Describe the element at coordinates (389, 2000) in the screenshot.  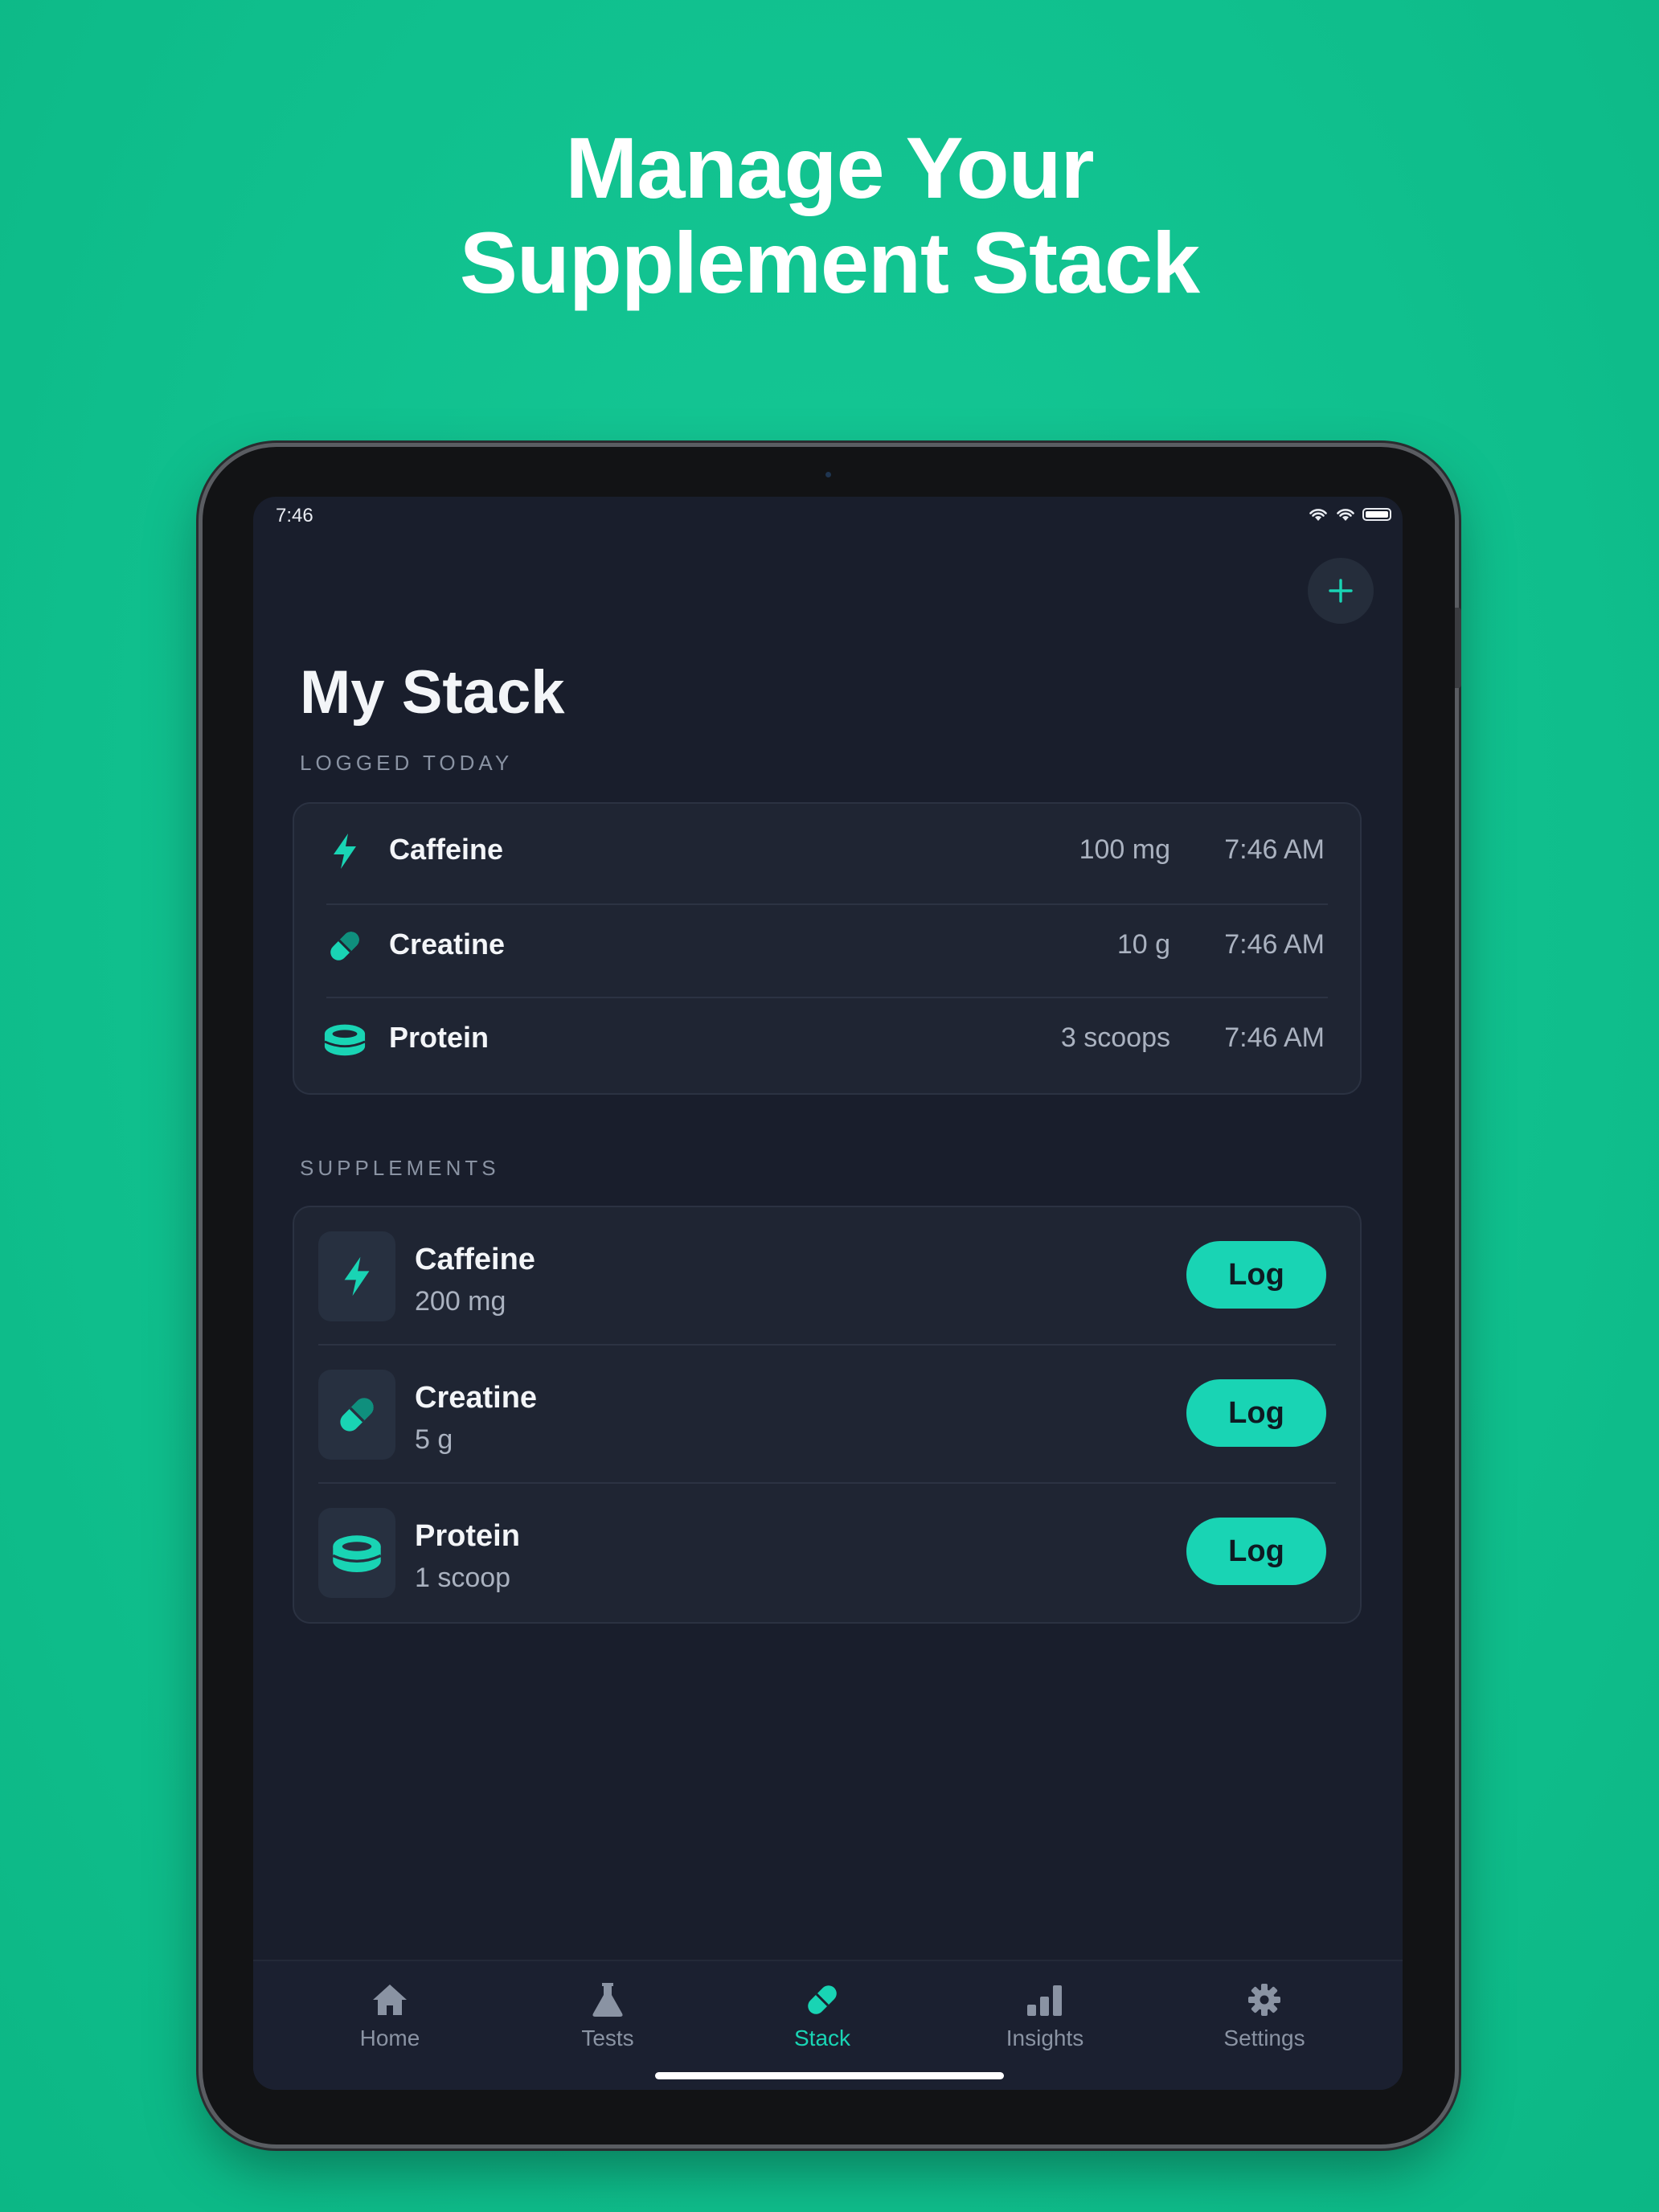
I see `home-icon` at that location.